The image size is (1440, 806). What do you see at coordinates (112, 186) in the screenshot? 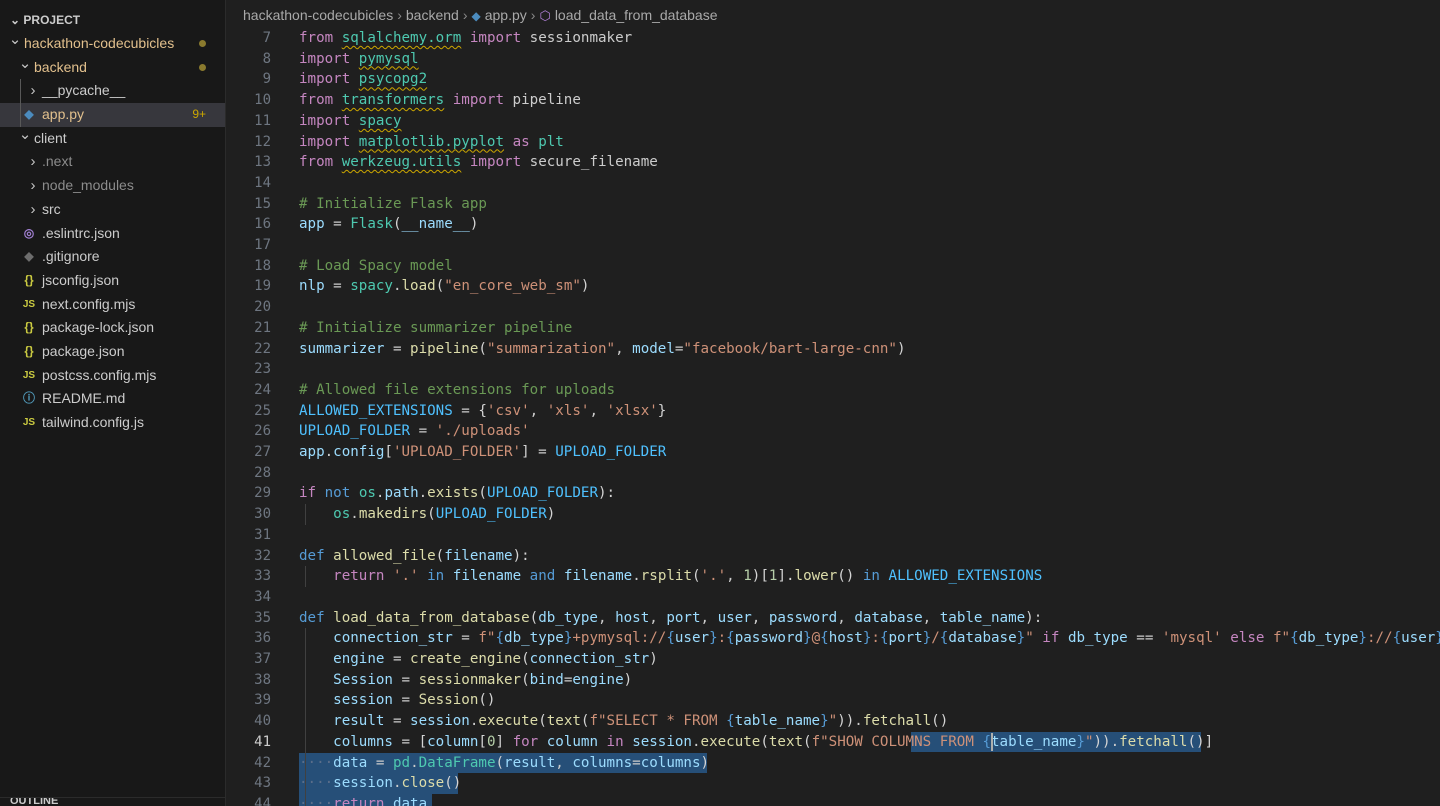
I see `tree-folder: › node_modules` at bounding box center [112, 186].